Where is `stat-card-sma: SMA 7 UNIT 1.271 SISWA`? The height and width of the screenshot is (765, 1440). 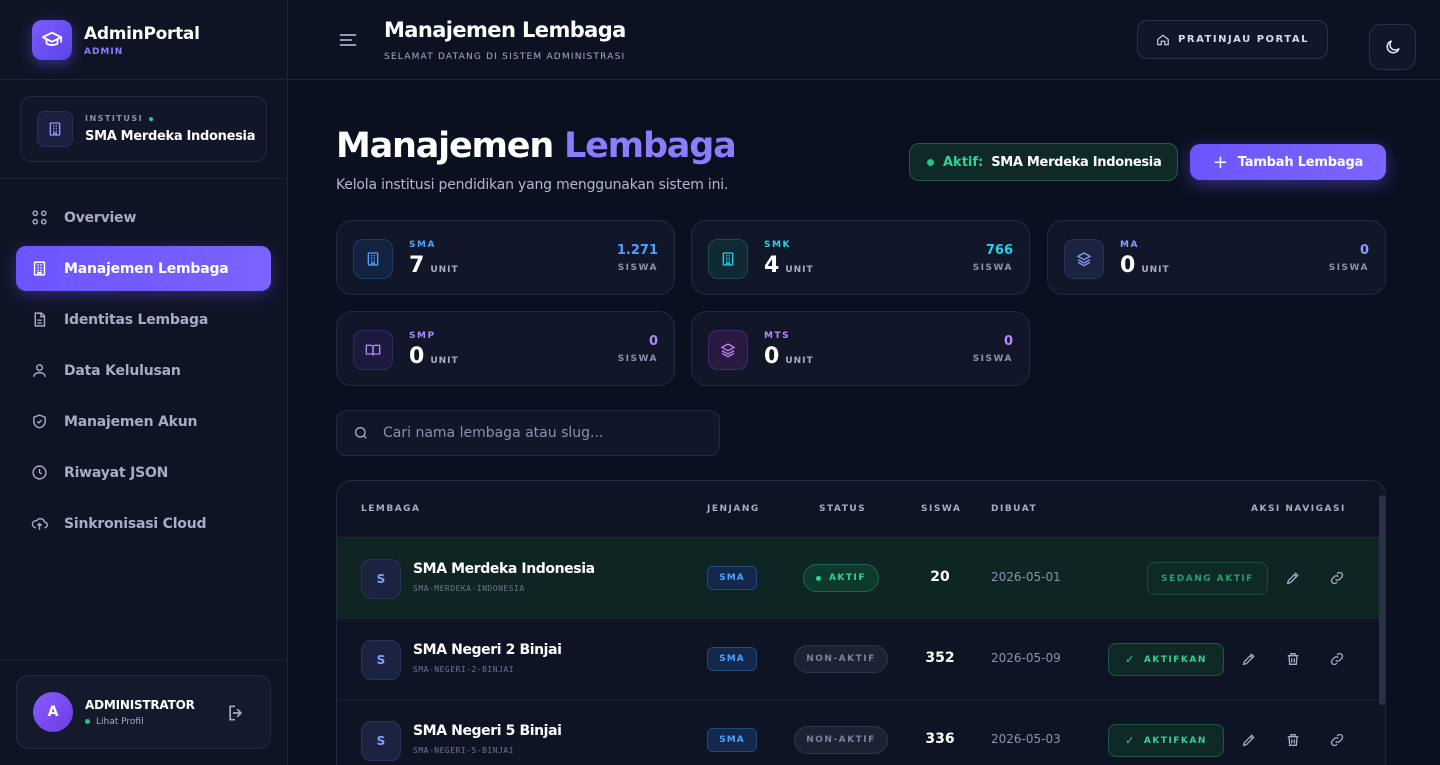 stat-card-sma: SMA 7 UNIT 1.271 SISWA is located at coordinates (505, 257).